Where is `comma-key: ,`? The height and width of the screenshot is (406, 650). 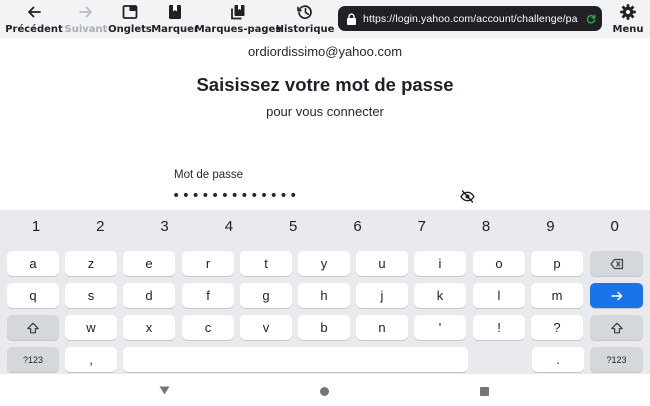
comma-key: , is located at coordinates (91, 359).